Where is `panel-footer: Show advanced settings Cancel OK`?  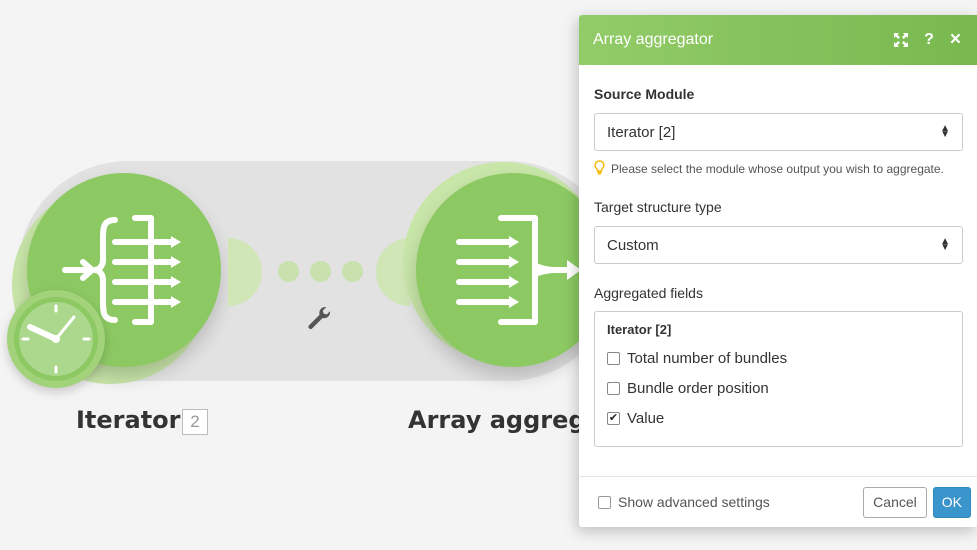
panel-footer: Show advanced settings Cancel OK is located at coordinates (778, 501).